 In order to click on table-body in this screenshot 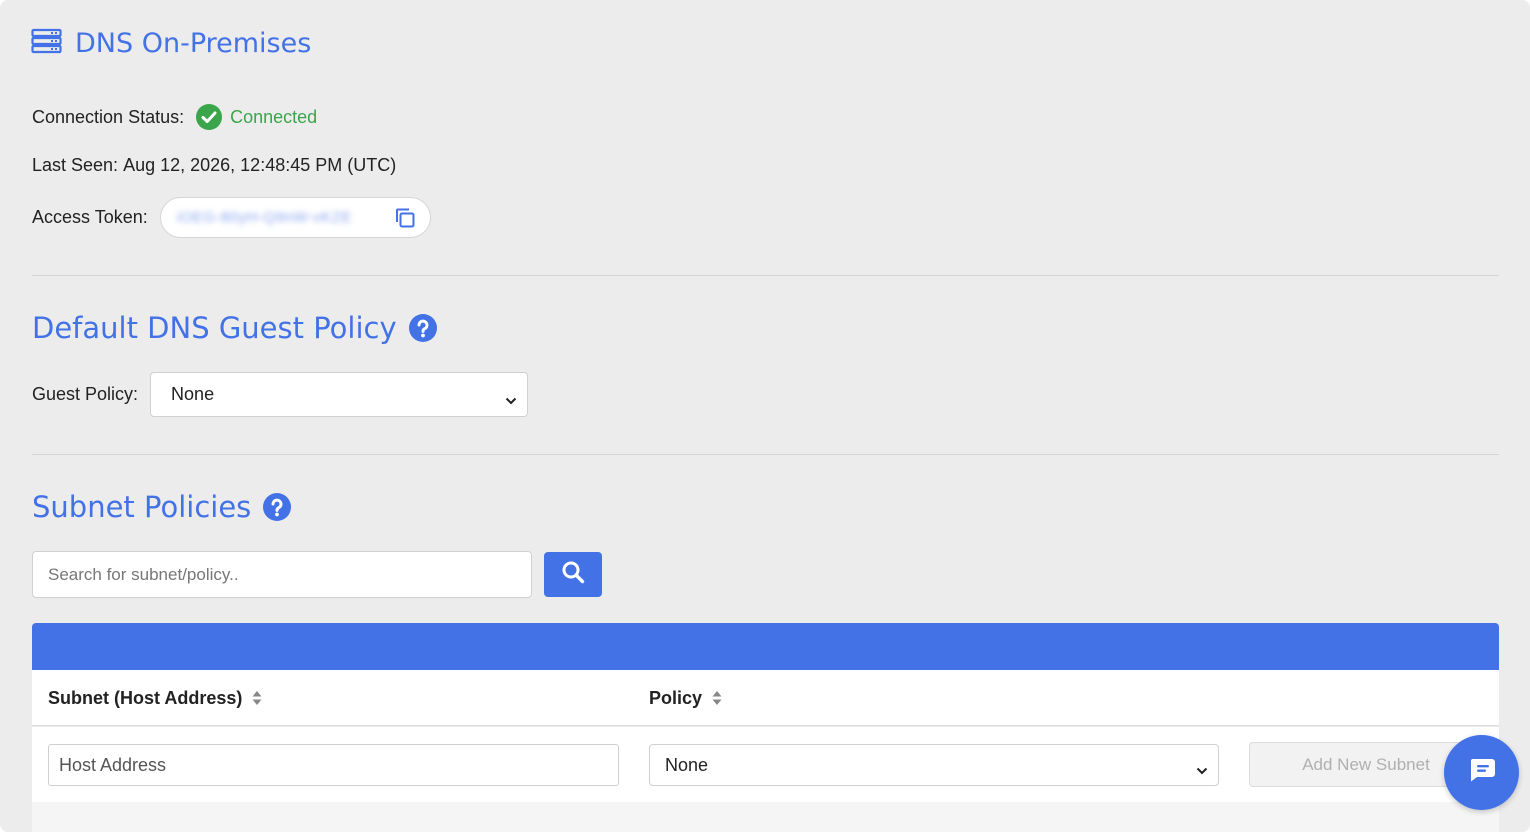, I will do `click(765, 817)`.